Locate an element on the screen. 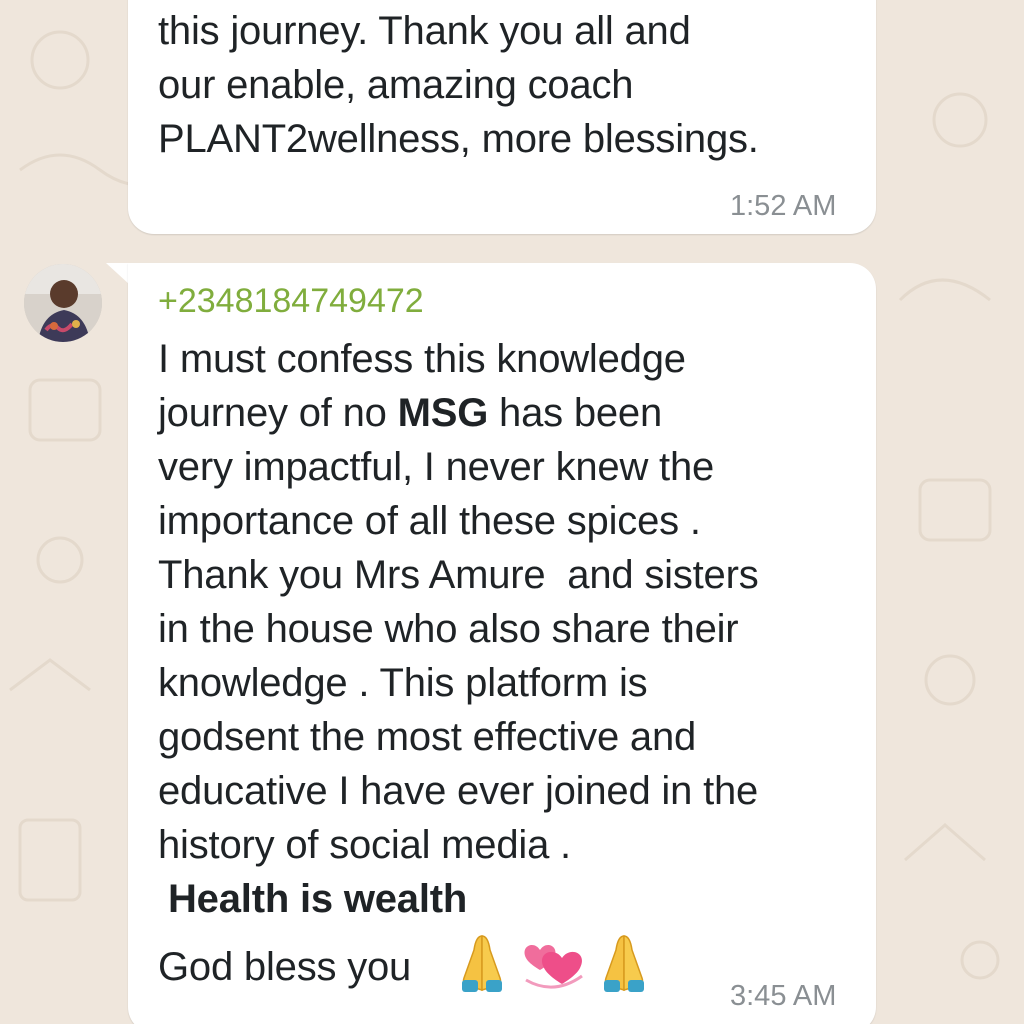 The image size is (1024, 1024). message-text-line: very impactful, I never knew the is located at coordinates (436, 467).